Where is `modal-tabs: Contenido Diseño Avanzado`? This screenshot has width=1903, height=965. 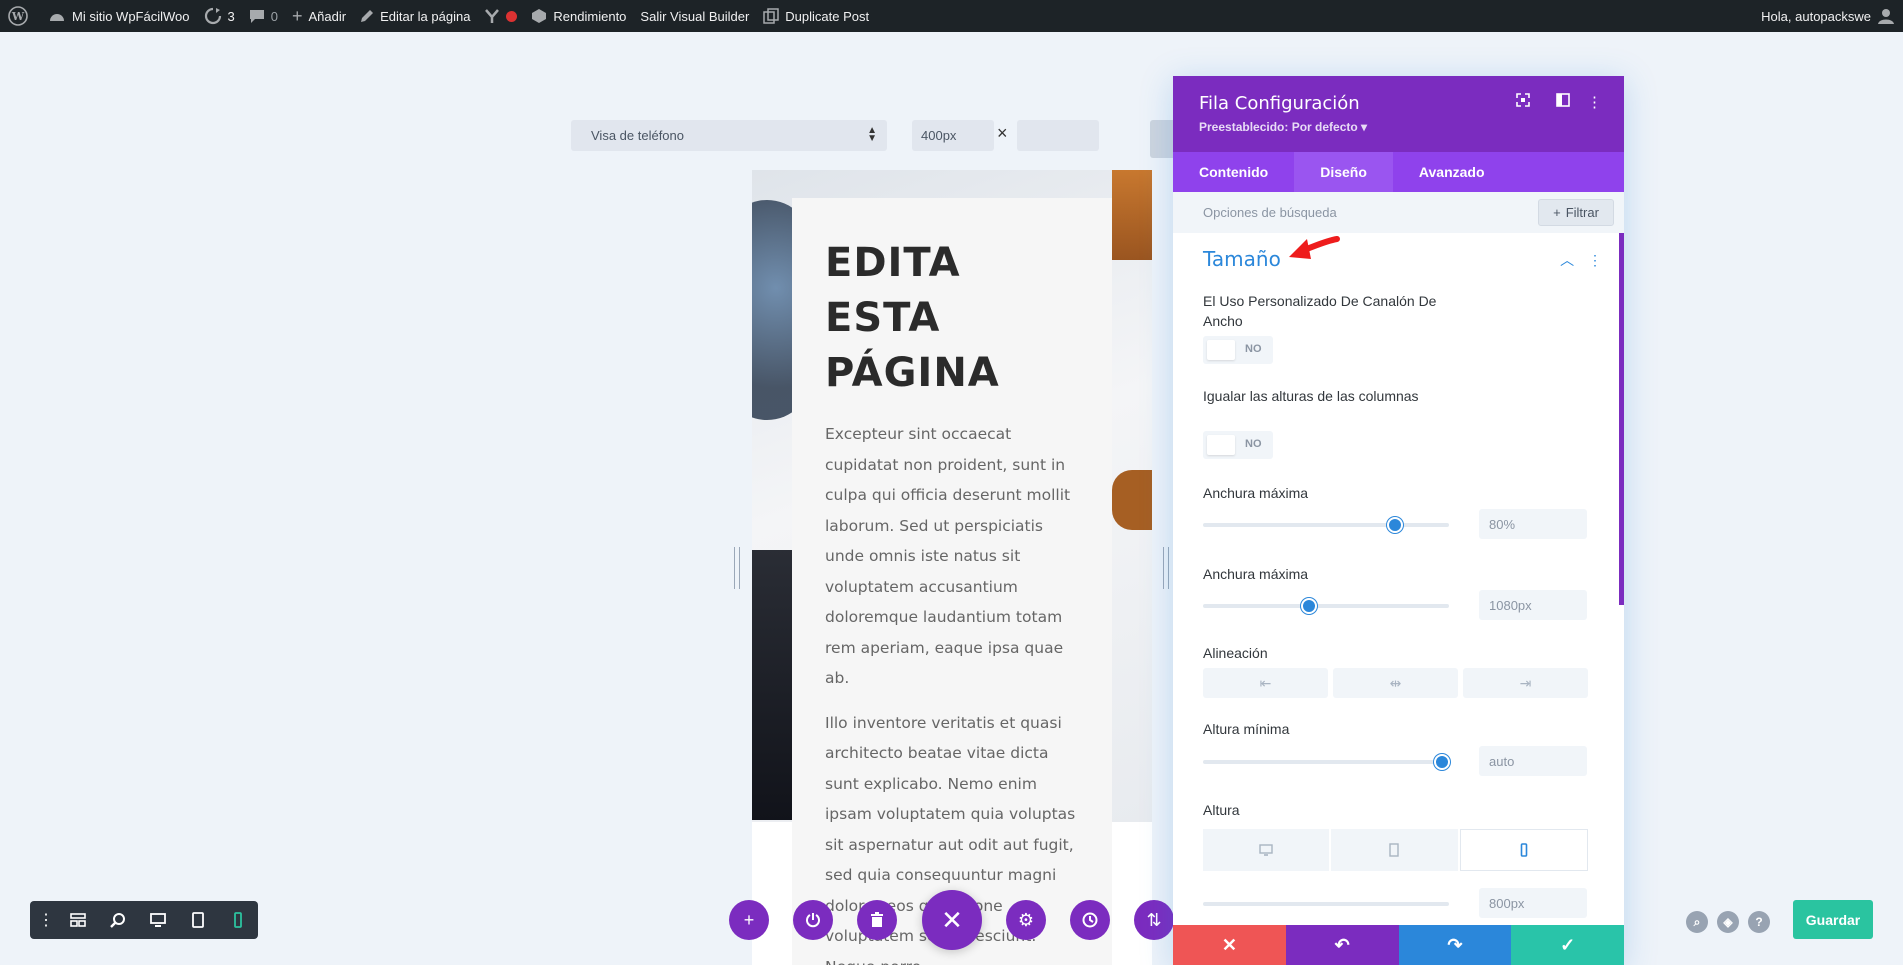
modal-tabs: Contenido Diseño Avanzado is located at coordinates (1398, 172).